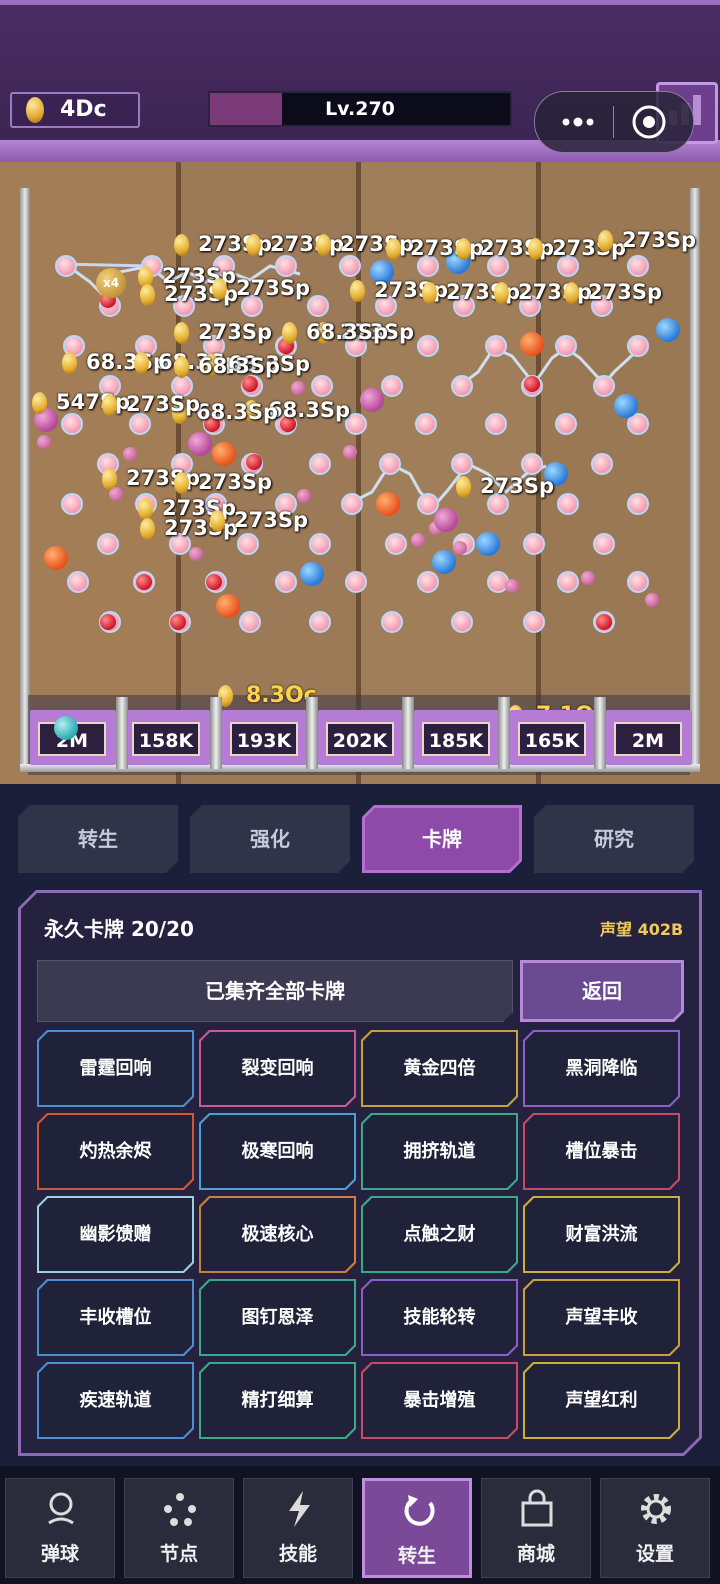  What do you see at coordinates (439, 1400) in the screenshot?
I see `card-item: 暴击增殖` at bounding box center [439, 1400].